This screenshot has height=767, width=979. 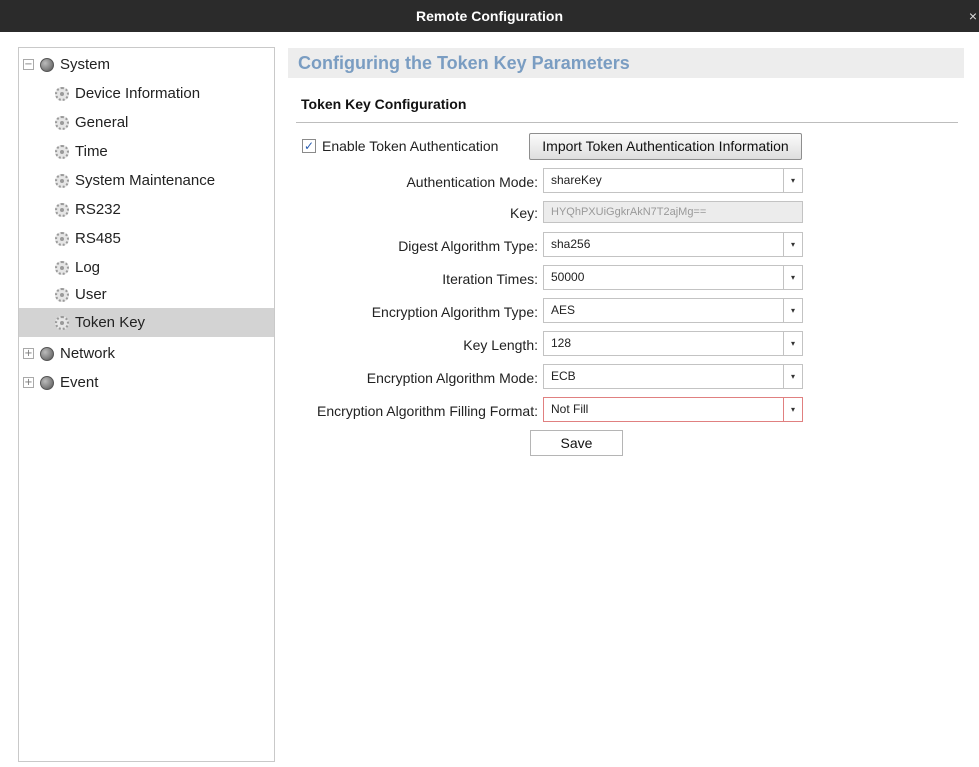 I want to click on select-value: ECB, so click(x=563, y=376).